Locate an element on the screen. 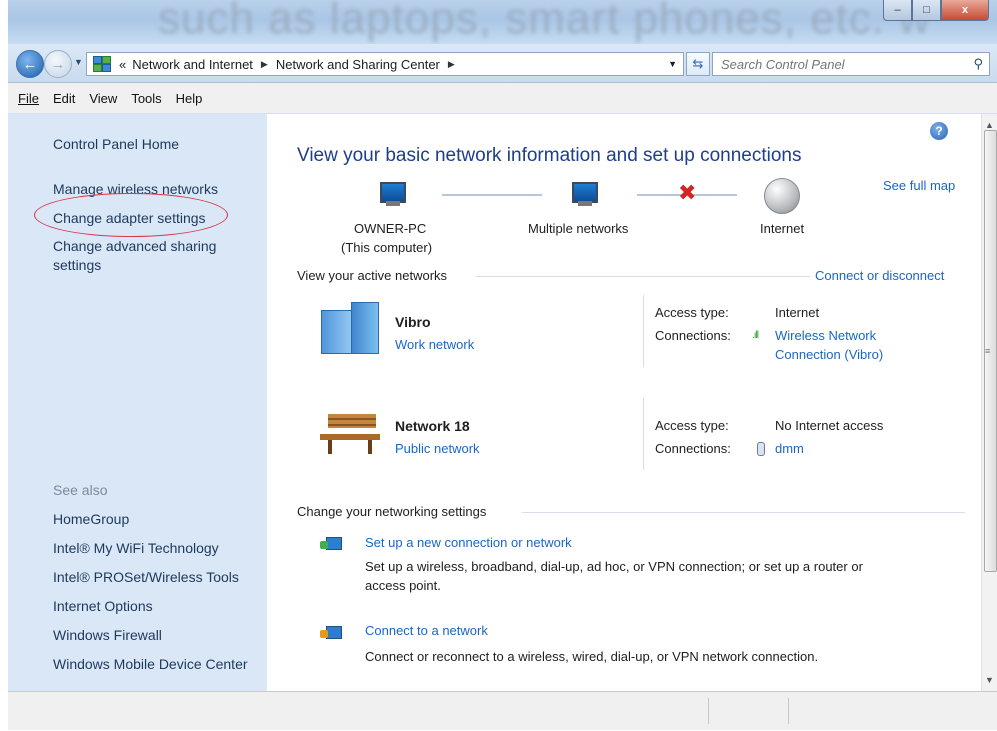  refresh-icon: ⇆ is located at coordinates (698, 63).